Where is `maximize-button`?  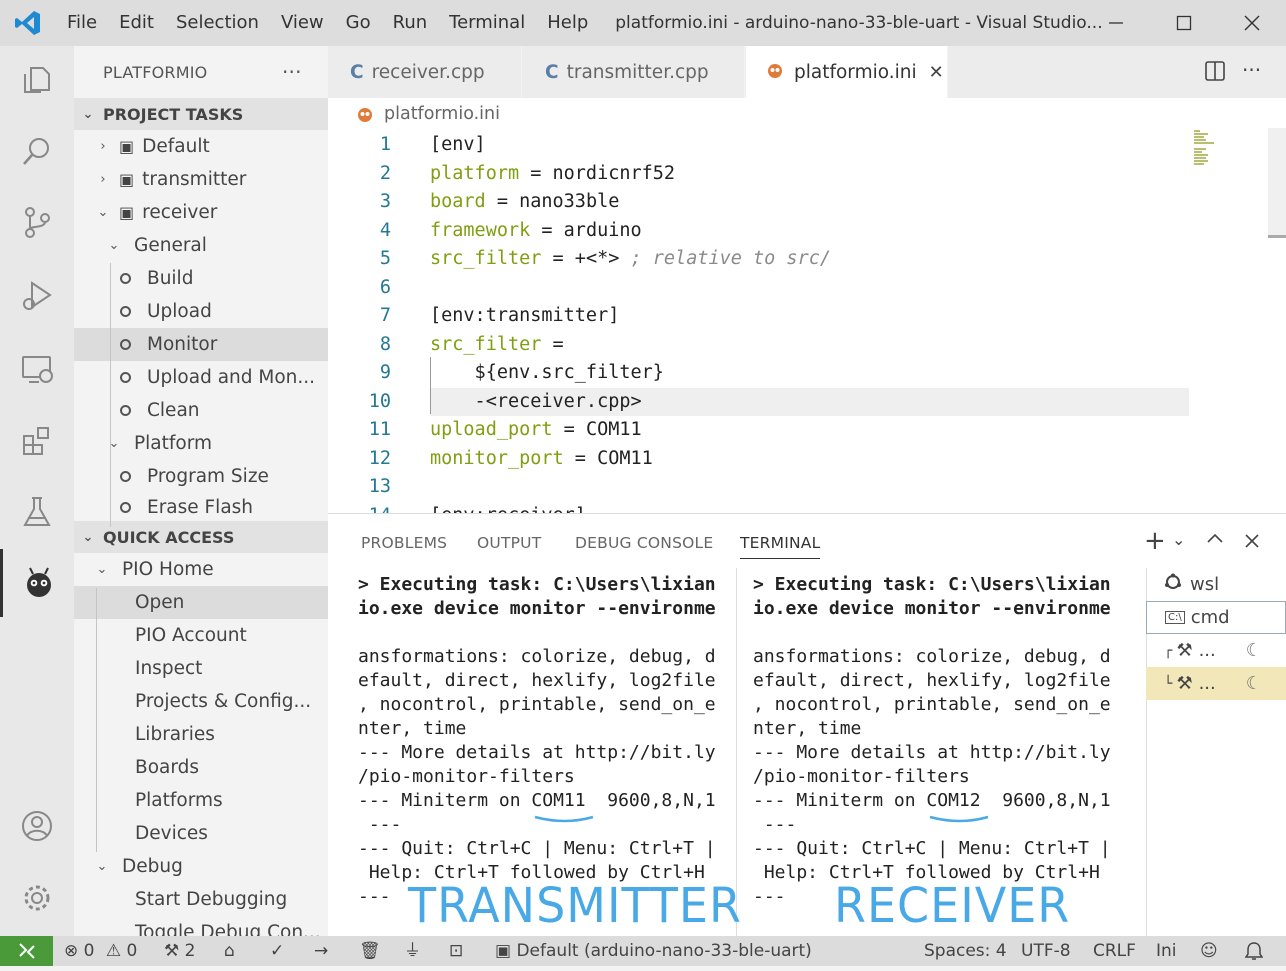 maximize-button is located at coordinates (1184, 23).